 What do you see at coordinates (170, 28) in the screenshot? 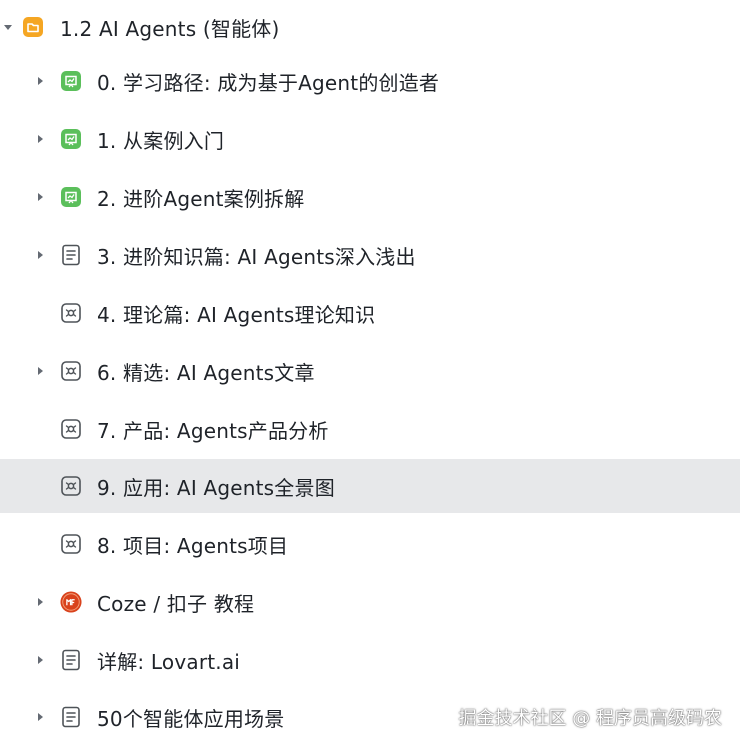
I see `tree-root-label: 1.2 AI Agents (智能体)` at bounding box center [170, 28].